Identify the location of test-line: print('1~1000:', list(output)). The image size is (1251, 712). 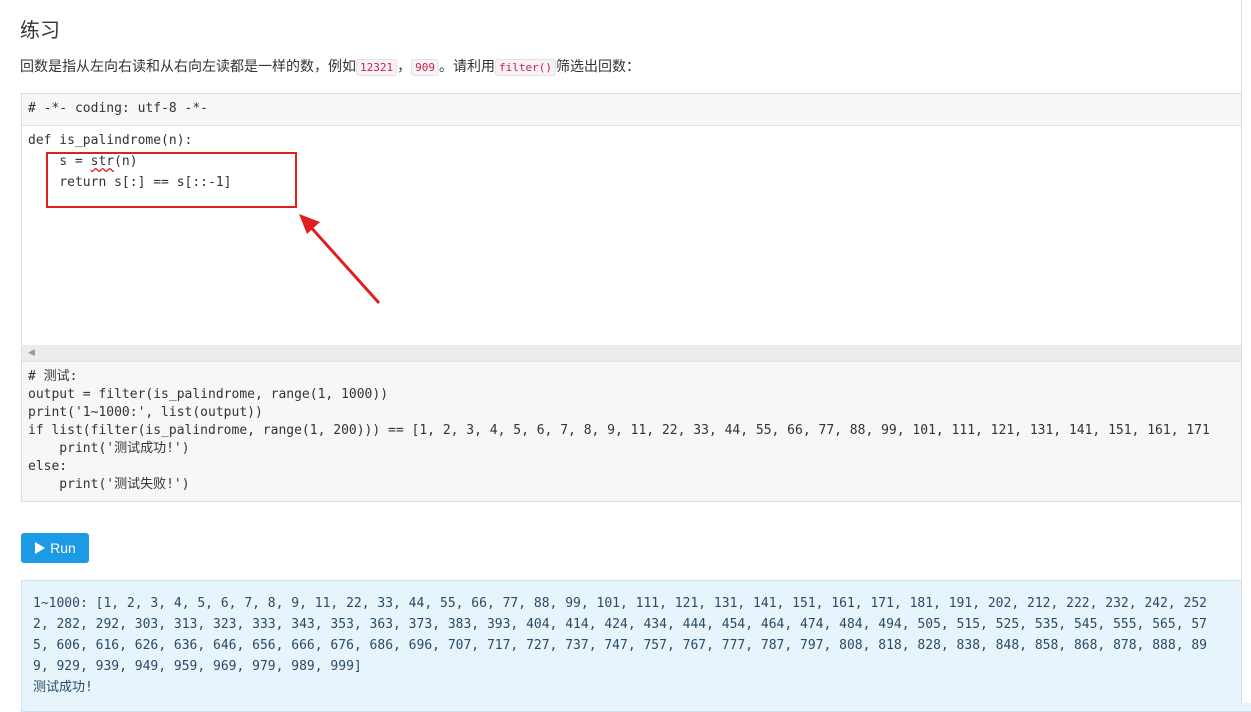
(145, 412).